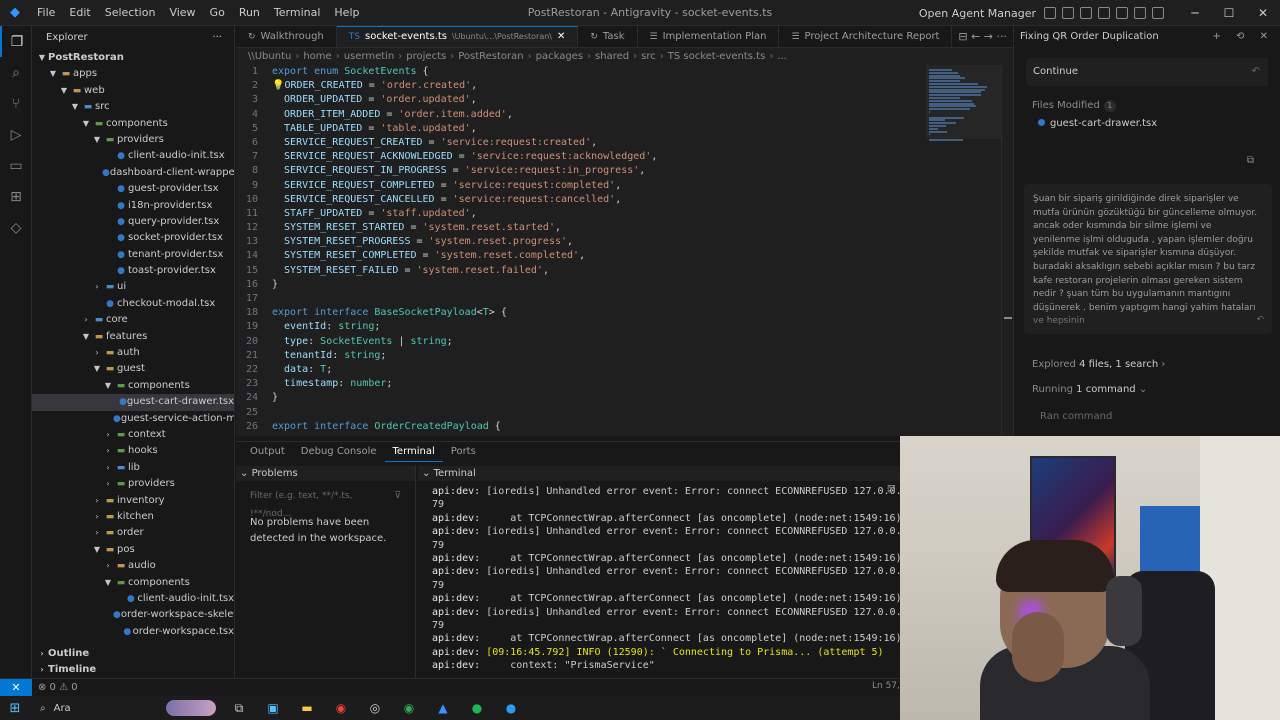  Describe the element at coordinates (269, 56) in the screenshot. I see `breadcrumb-item: \\Ubuntu` at that location.